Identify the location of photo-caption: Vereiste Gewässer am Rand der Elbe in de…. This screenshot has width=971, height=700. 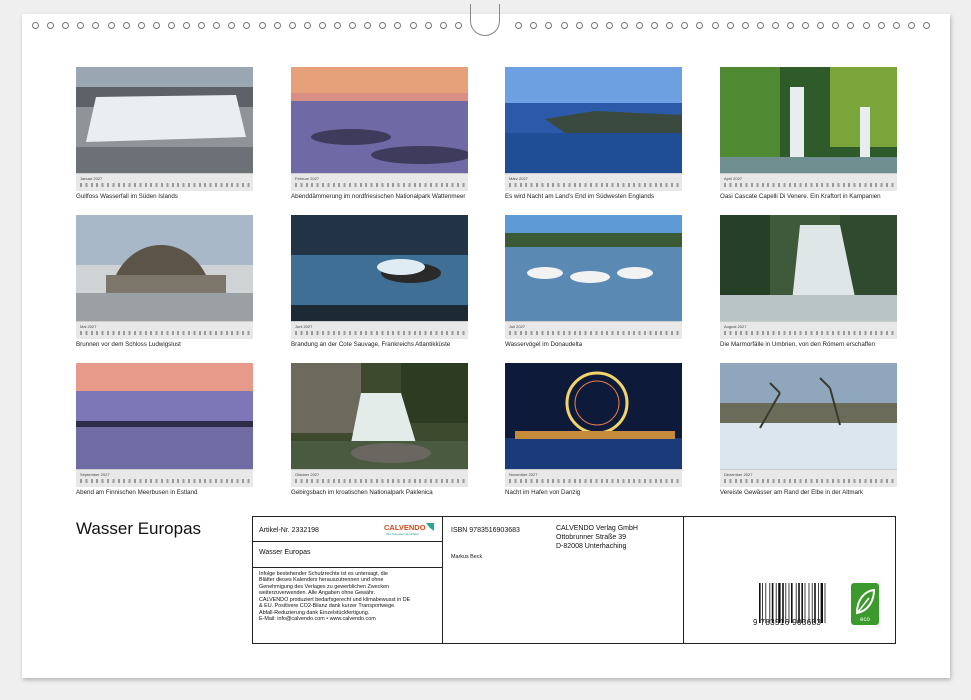
(792, 492).